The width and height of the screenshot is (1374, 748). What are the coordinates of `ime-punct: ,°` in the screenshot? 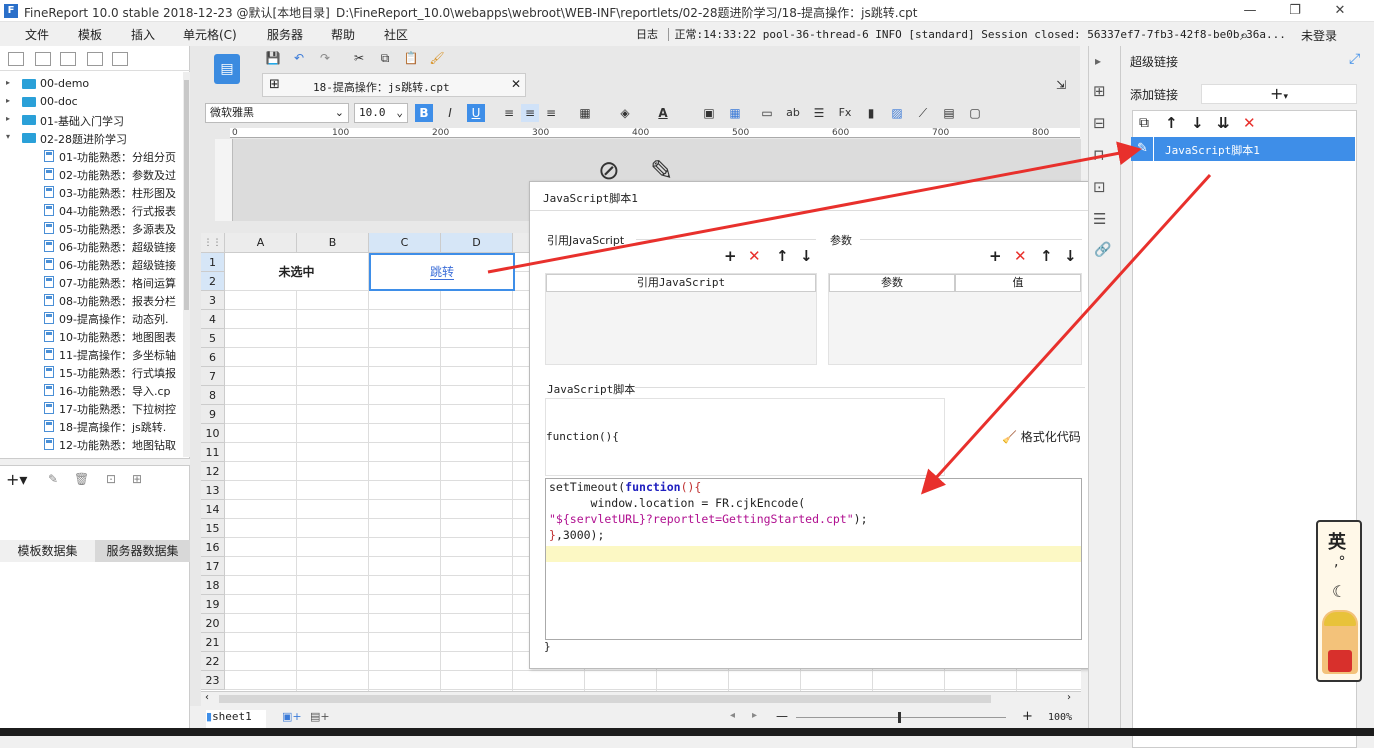 It's located at (1340, 562).